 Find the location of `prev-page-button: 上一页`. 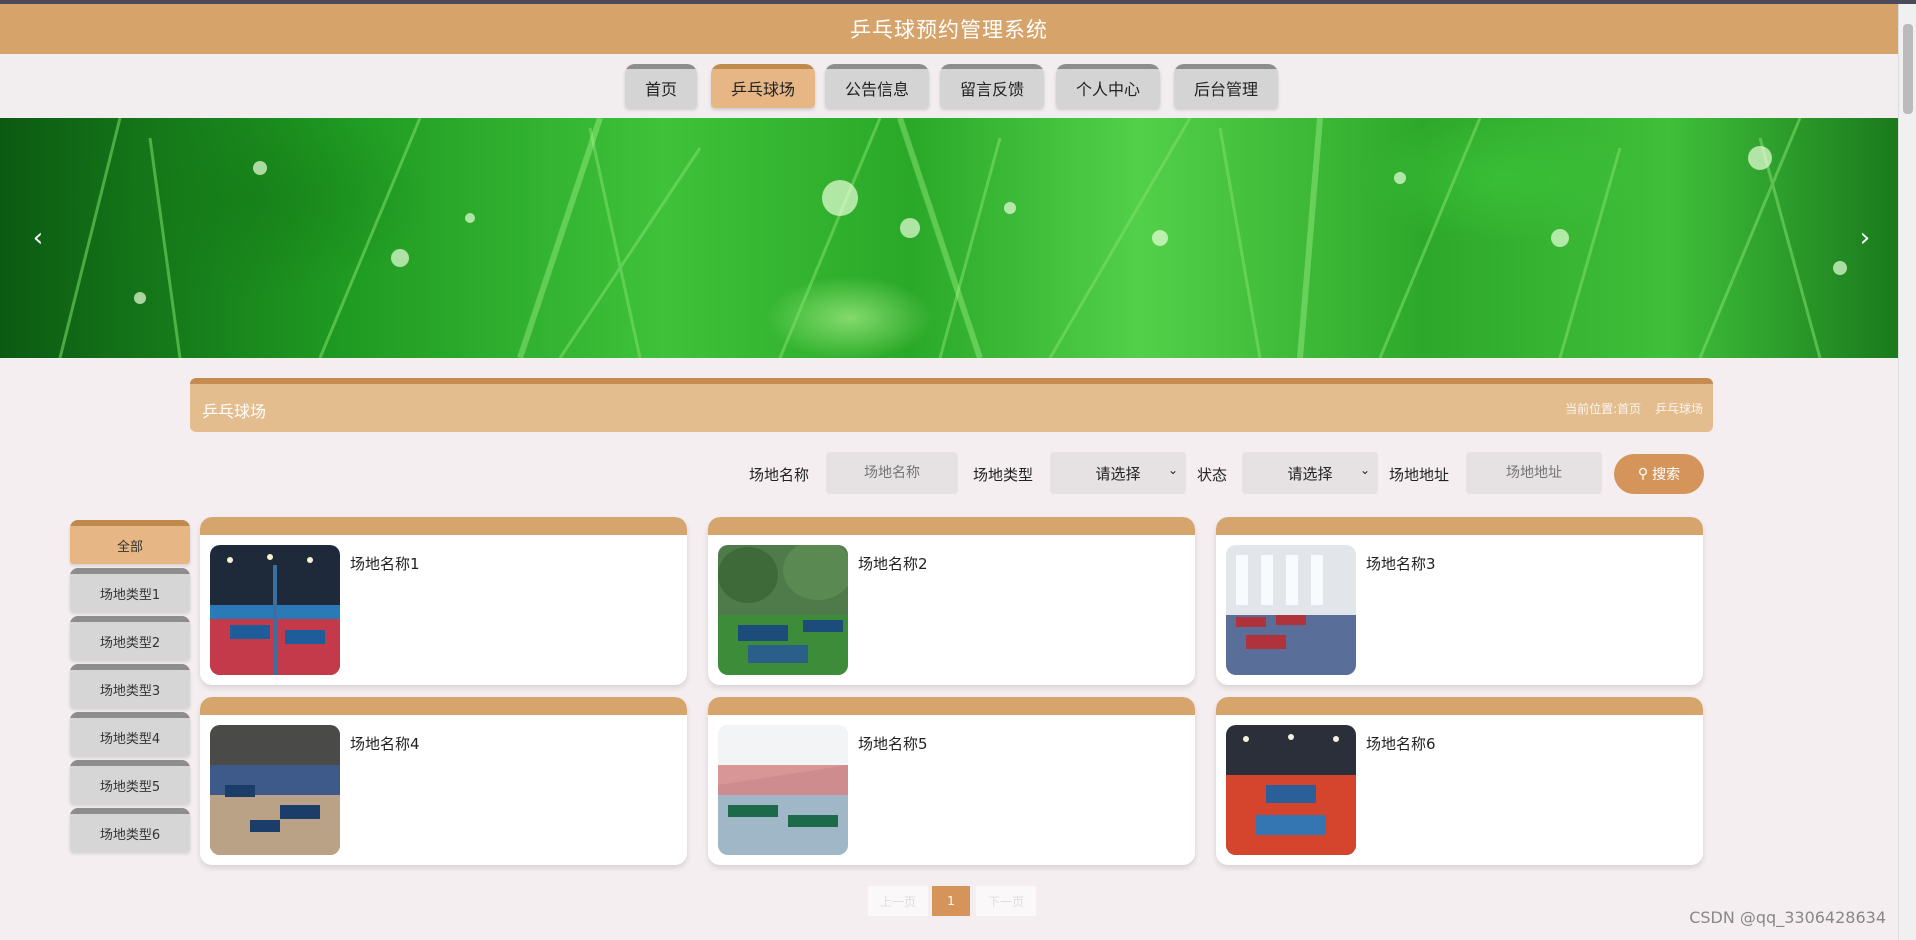

prev-page-button: 上一页 is located at coordinates (898, 901).